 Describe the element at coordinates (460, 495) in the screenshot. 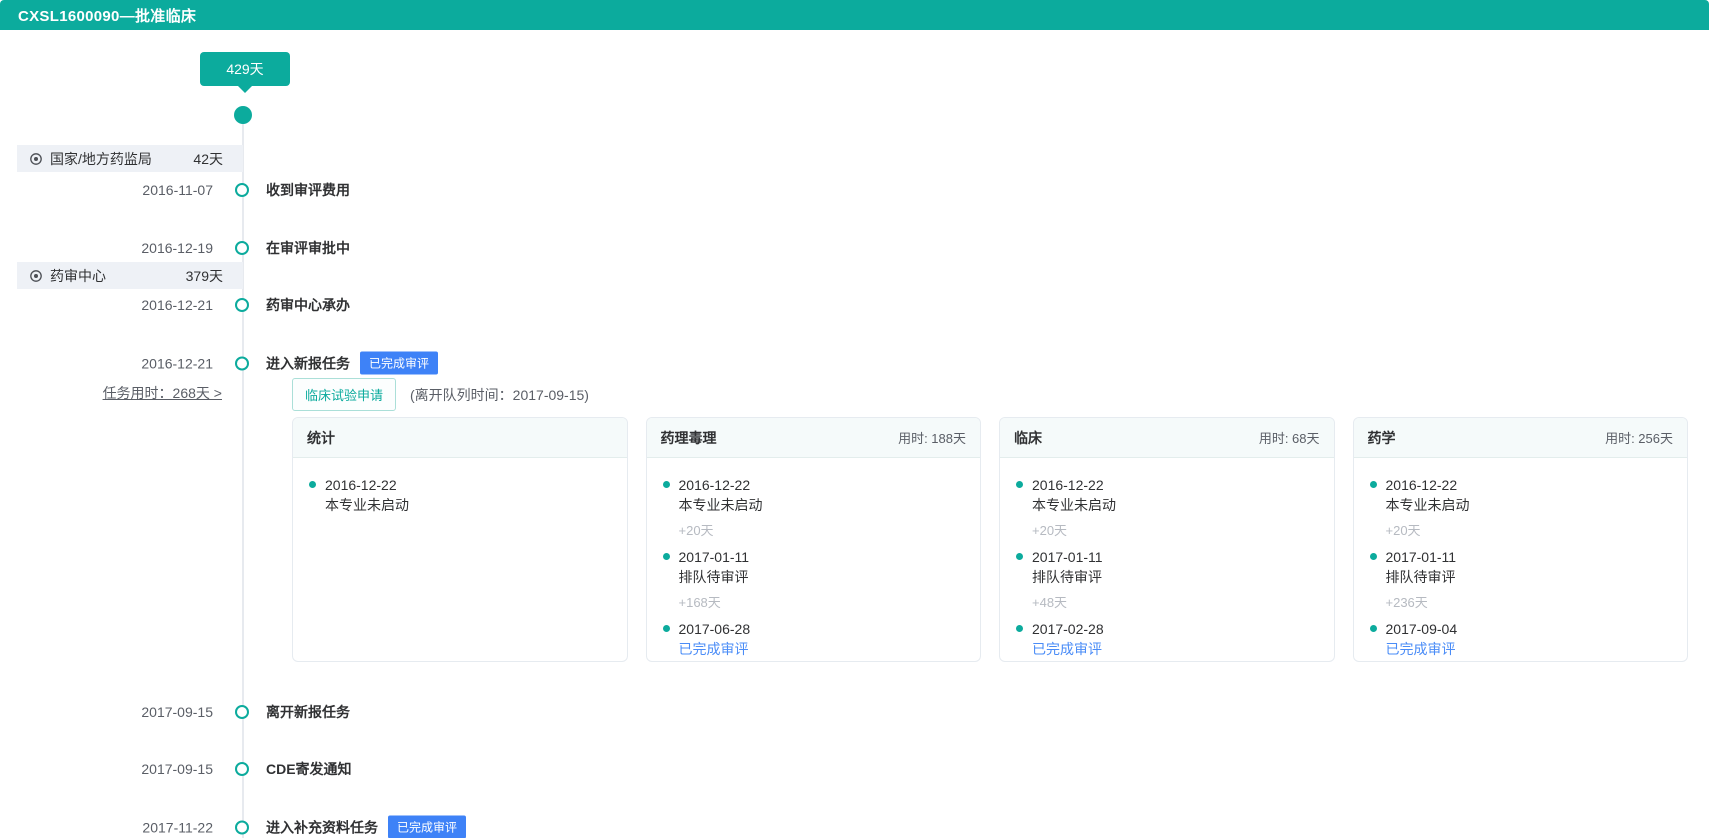

I see `card-body: 2016-12-22 本专业未启动` at that location.